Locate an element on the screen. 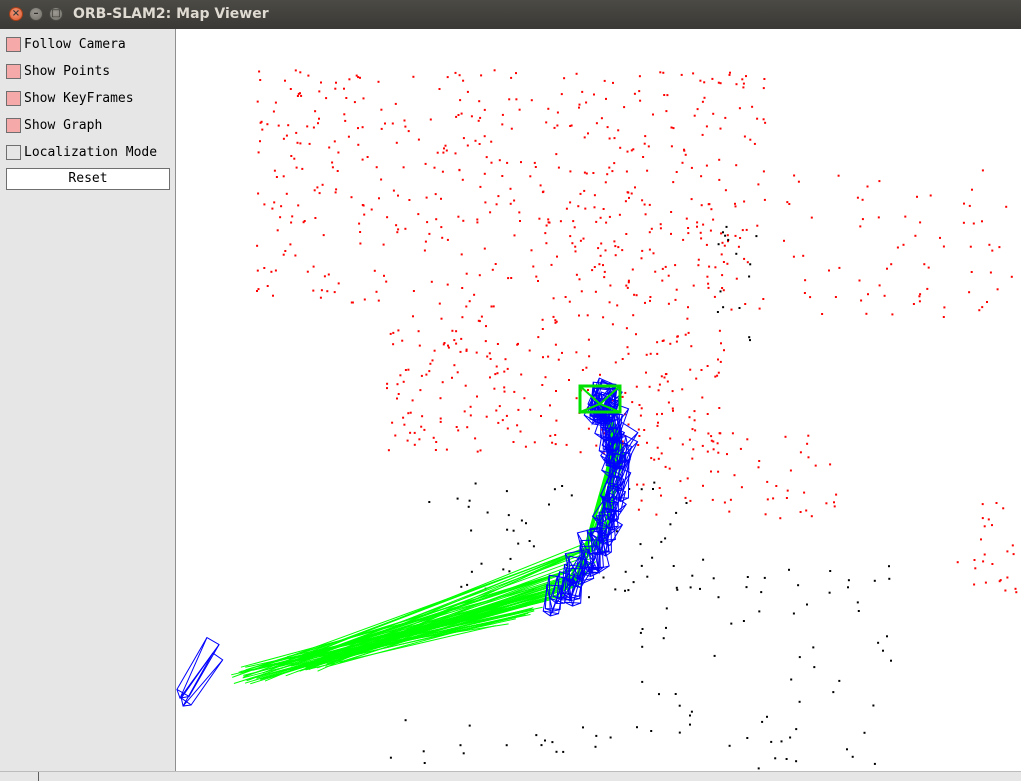 The height and width of the screenshot is (781, 1021). show-keyframes-option: Show KeyFrames is located at coordinates (70, 98).